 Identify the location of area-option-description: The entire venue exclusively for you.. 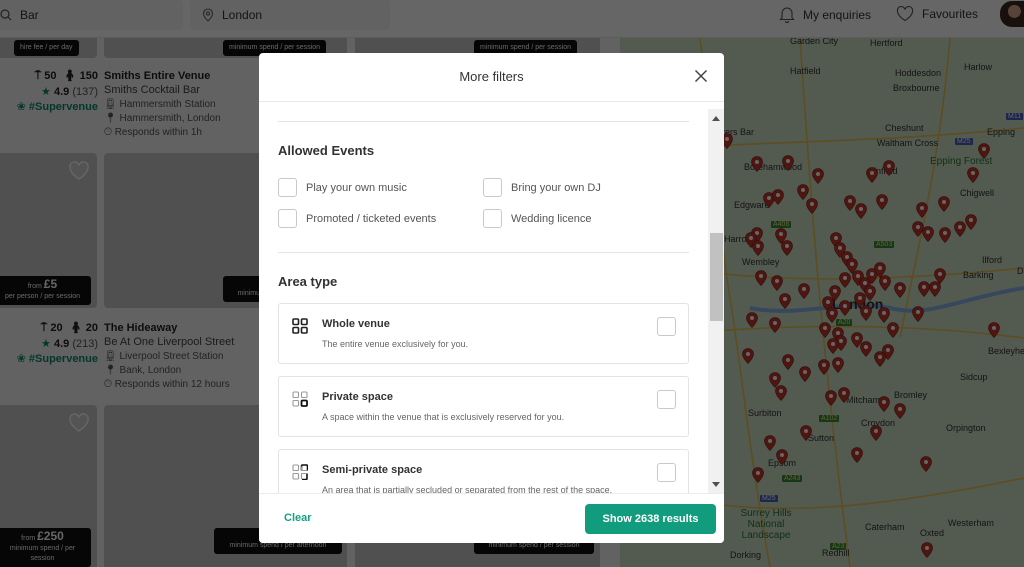
(395, 344).